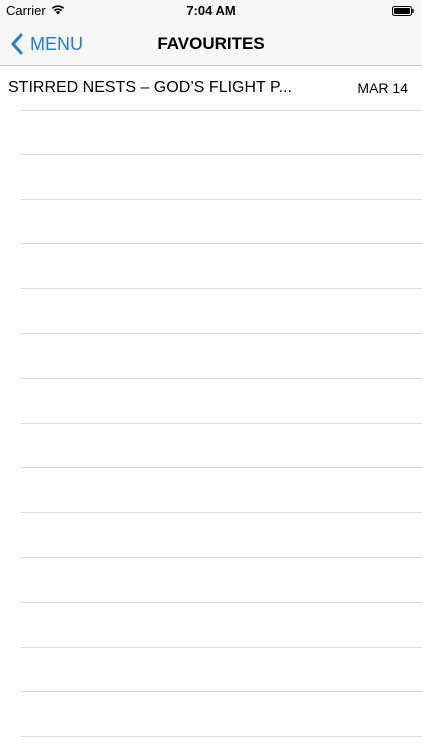 This screenshot has width=422, height=750. I want to click on status-time: 7:04 AM, so click(211, 10).